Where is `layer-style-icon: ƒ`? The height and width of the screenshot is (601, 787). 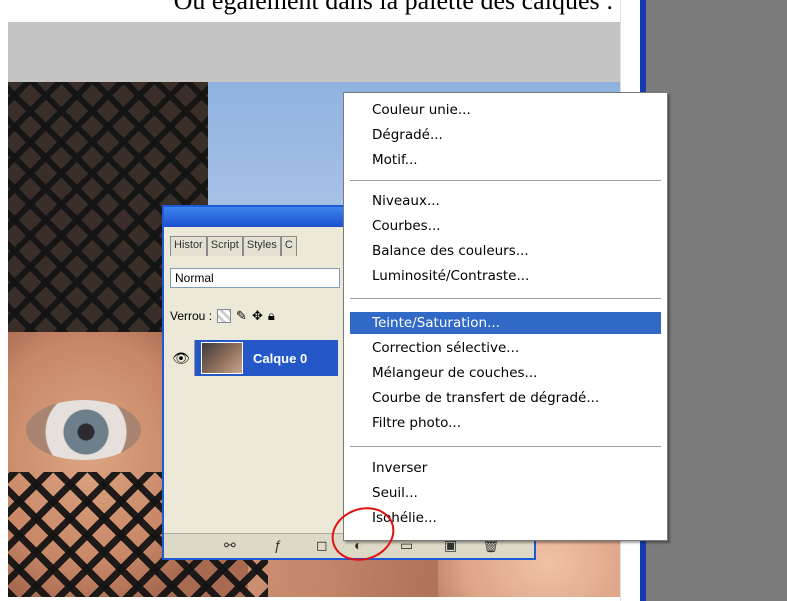
layer-style-icon: ƒ is located at coordinates (278, 545).